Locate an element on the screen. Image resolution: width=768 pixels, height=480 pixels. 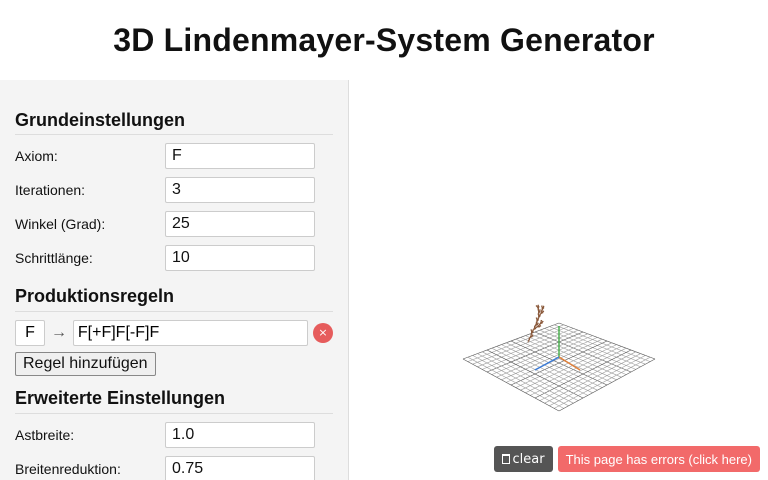
console-toolbar: clear This page has errors (click here) is located at coordinates (626, 459).